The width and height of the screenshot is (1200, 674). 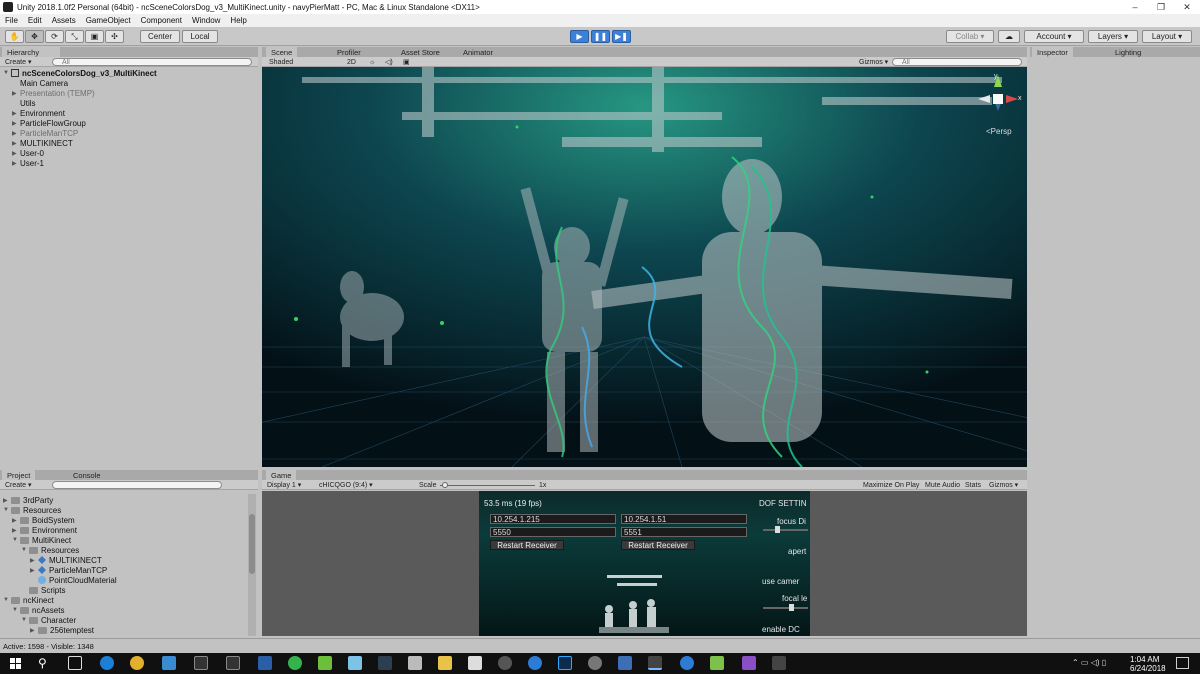 I want to click on tab-lighting: Lighting, so click(x=1128, y=52).